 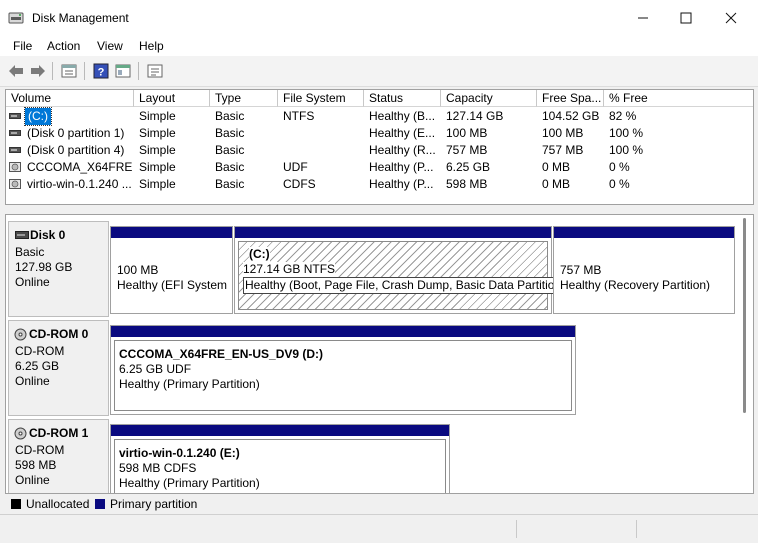 What do you see at coordinates (475, 116) in the screenshot?
I see `cell-capacity: 127.14 GB` at bounding box center [475, 116].